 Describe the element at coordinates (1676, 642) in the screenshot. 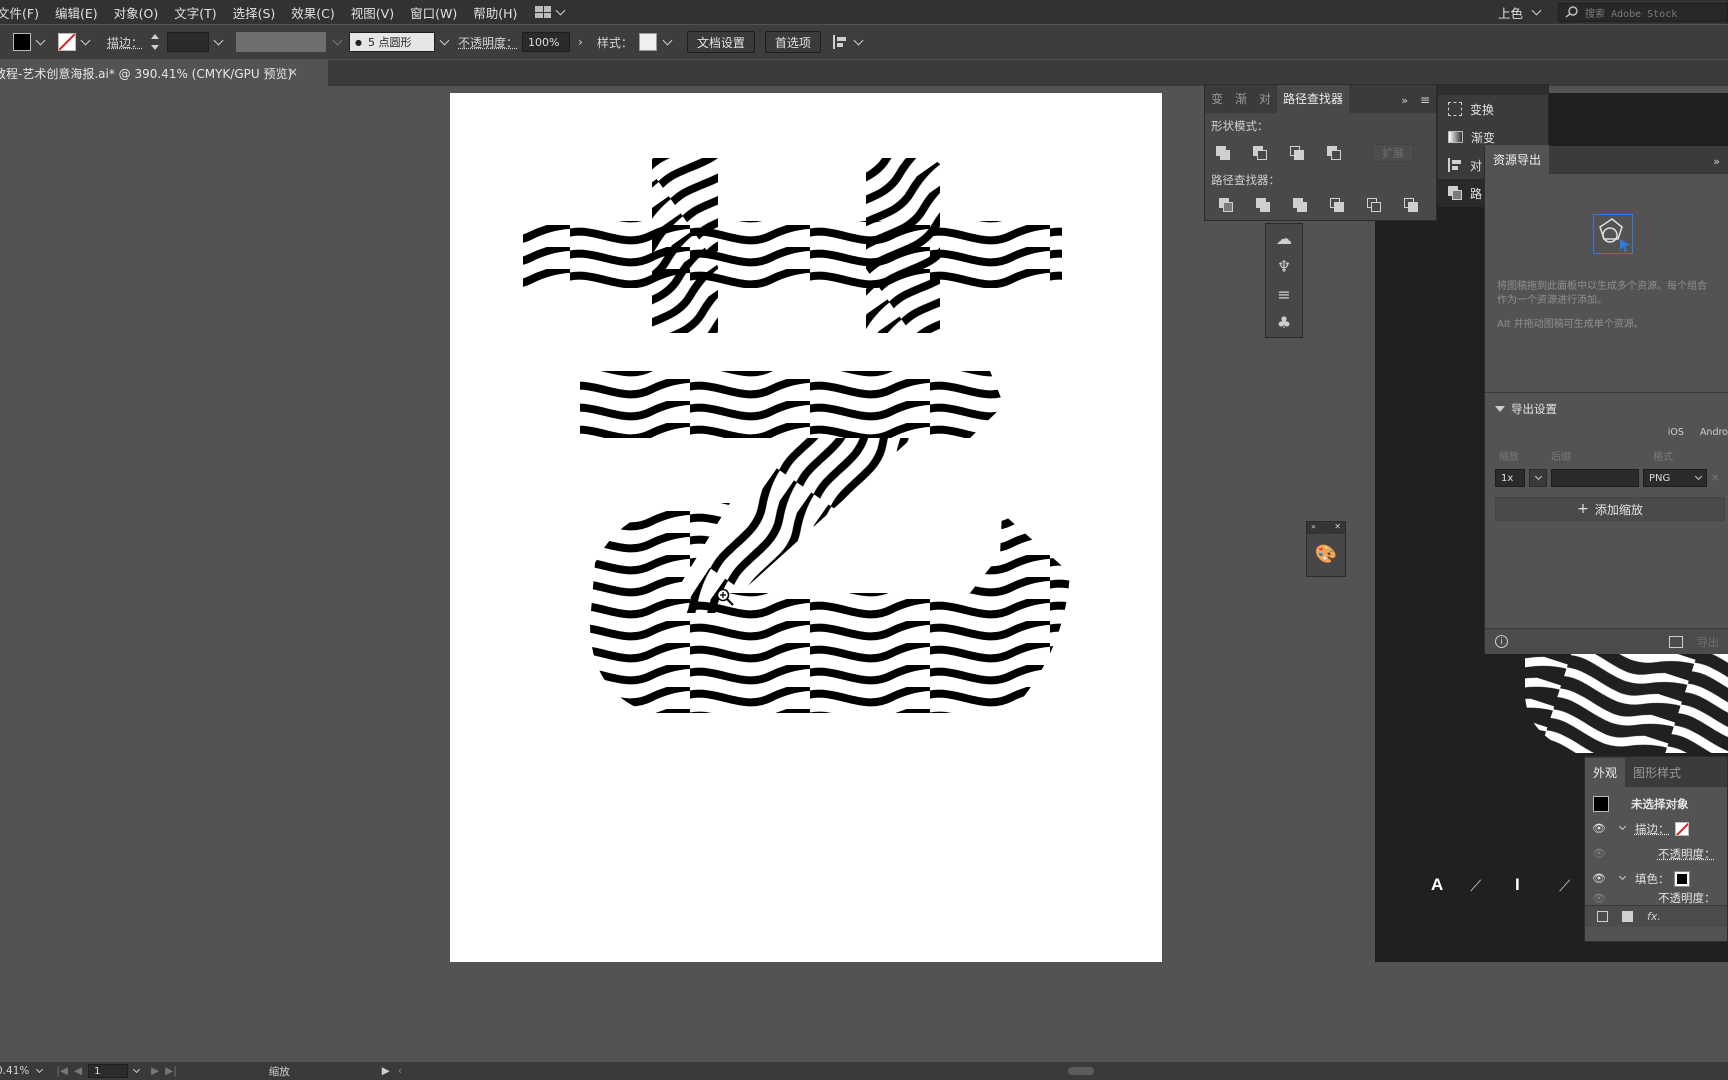

I see `export-for-screens-icon` at that location.